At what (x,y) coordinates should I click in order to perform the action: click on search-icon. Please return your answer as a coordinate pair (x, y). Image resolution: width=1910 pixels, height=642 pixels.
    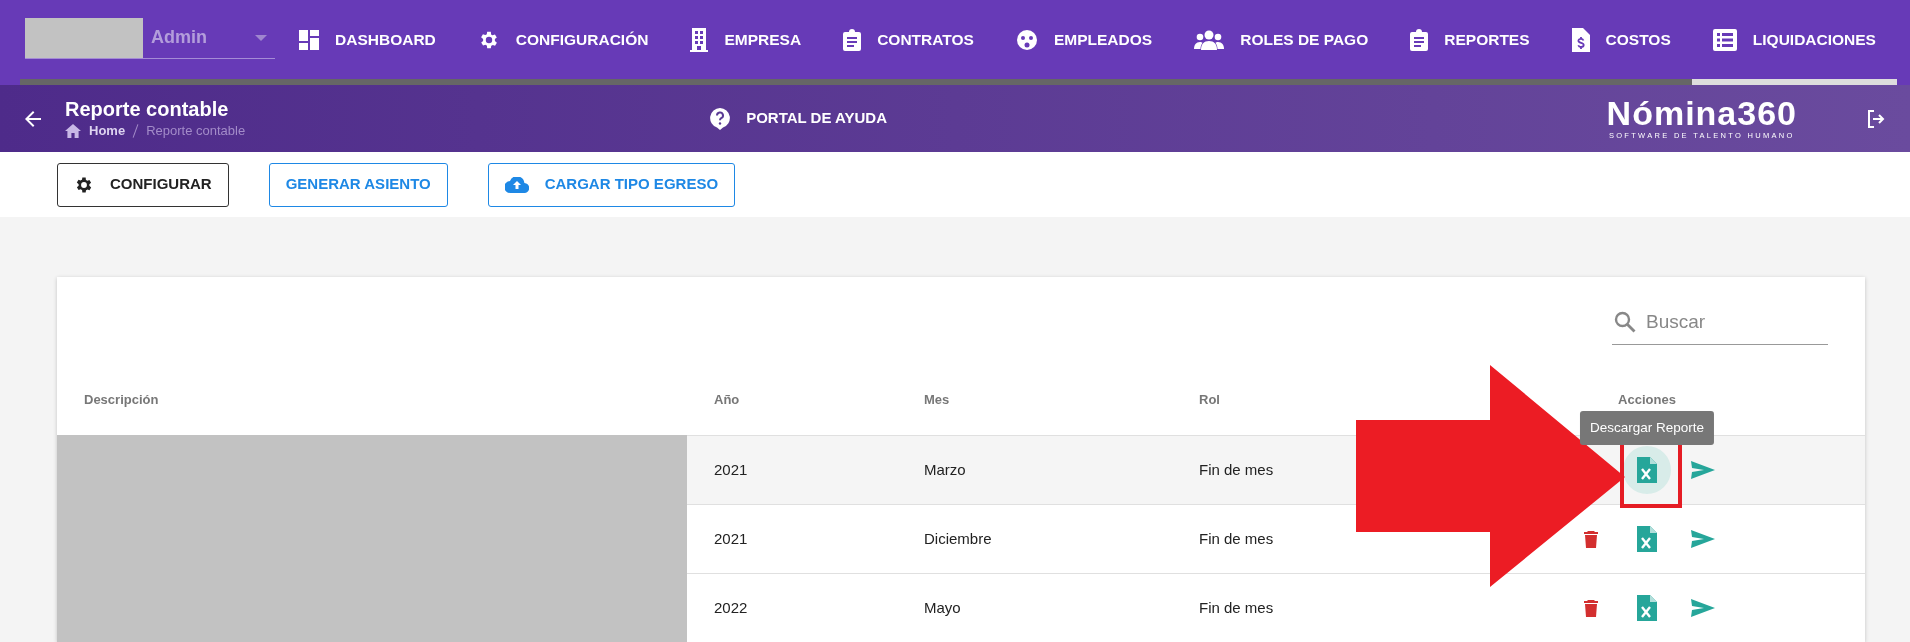
    Looking at the image, I should click on (1625, 322).